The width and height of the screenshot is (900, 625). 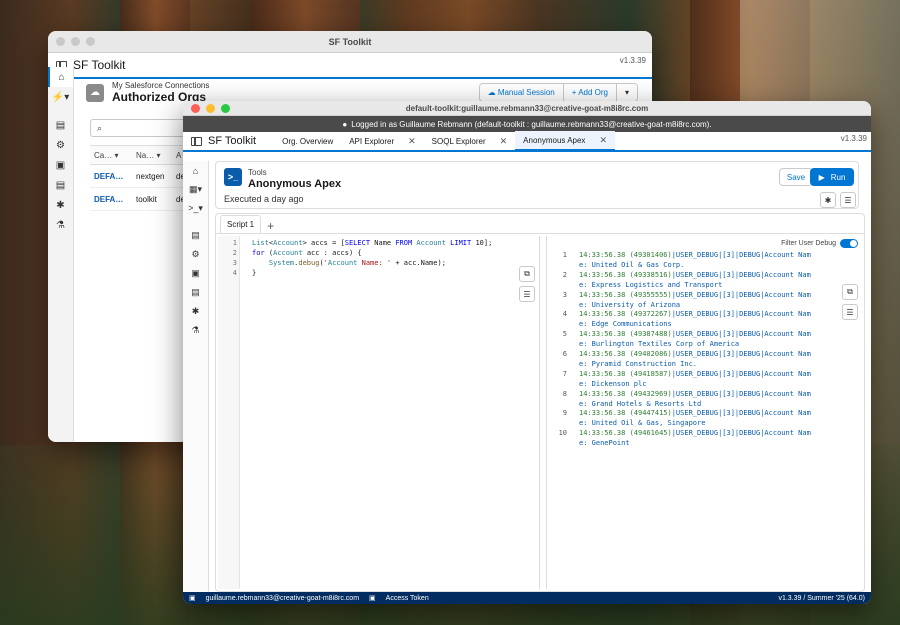 I want to click on line-number: 3, so click(x=234, y=263).